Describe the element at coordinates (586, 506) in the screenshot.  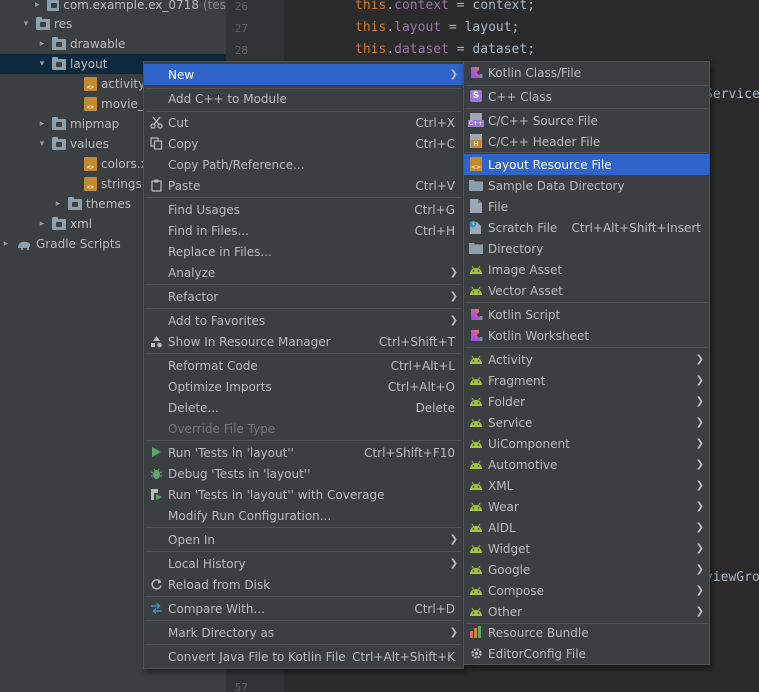
I see `sub_menu-item-wear: Wear ❯` at that location.